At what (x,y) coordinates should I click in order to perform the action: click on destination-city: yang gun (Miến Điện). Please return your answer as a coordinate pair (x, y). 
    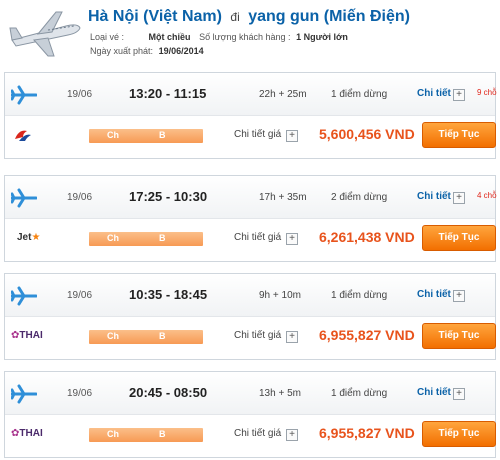
    Looking at the image, I should click on (329, 16).